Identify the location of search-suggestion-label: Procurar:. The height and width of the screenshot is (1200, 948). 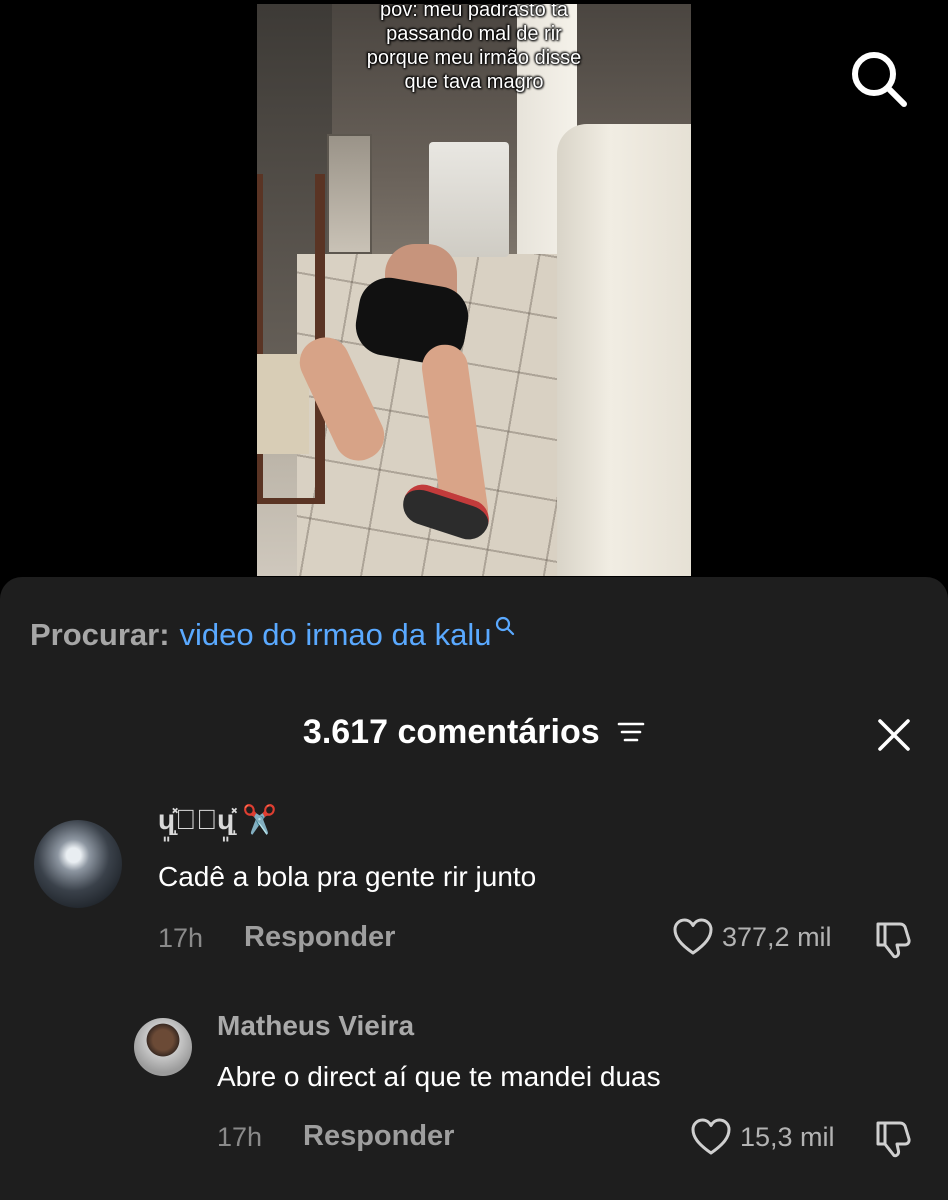
(100, 634).